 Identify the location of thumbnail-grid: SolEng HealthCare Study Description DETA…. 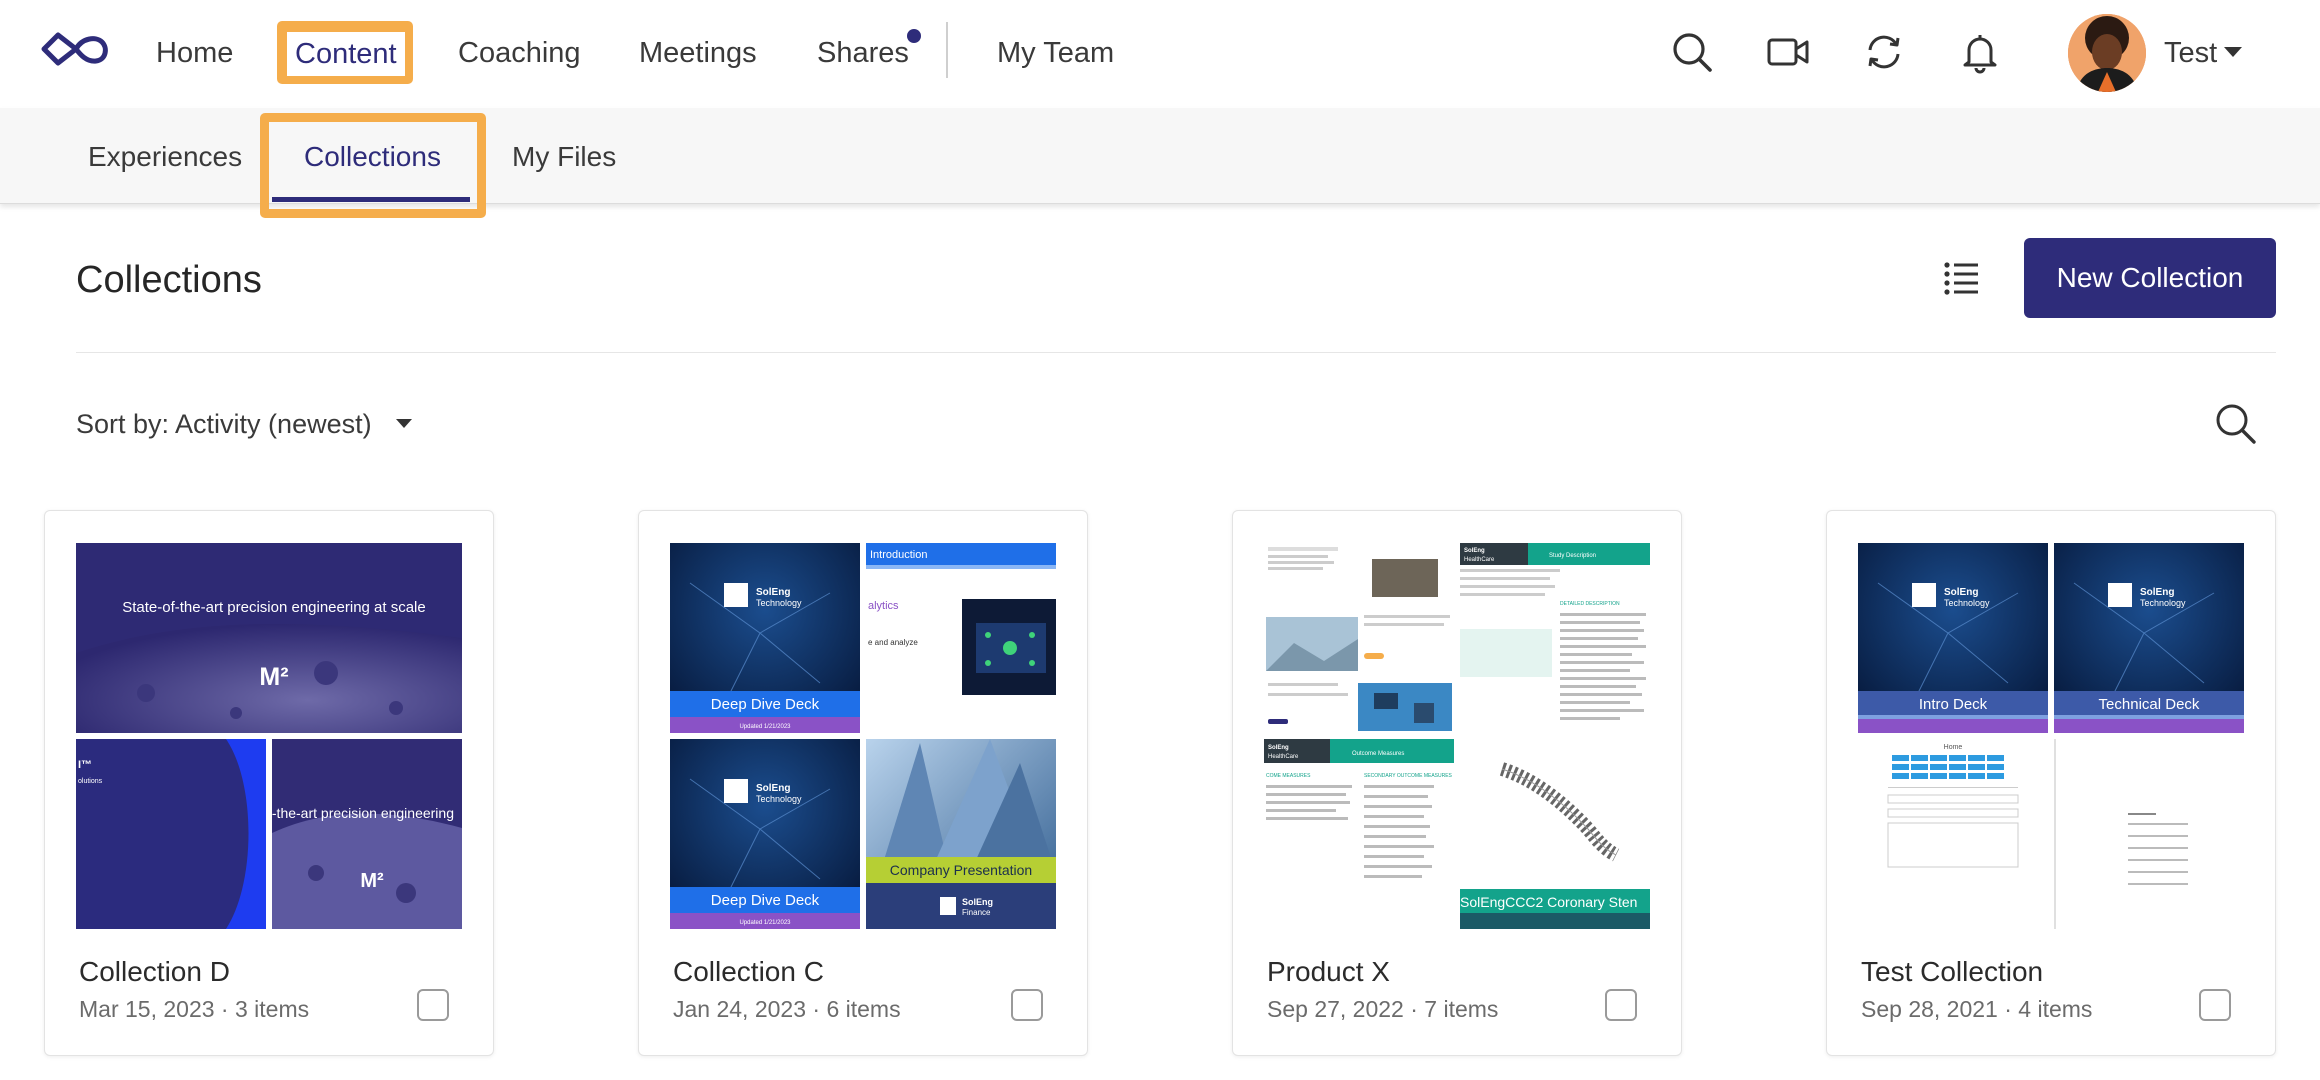
(1457, 736).